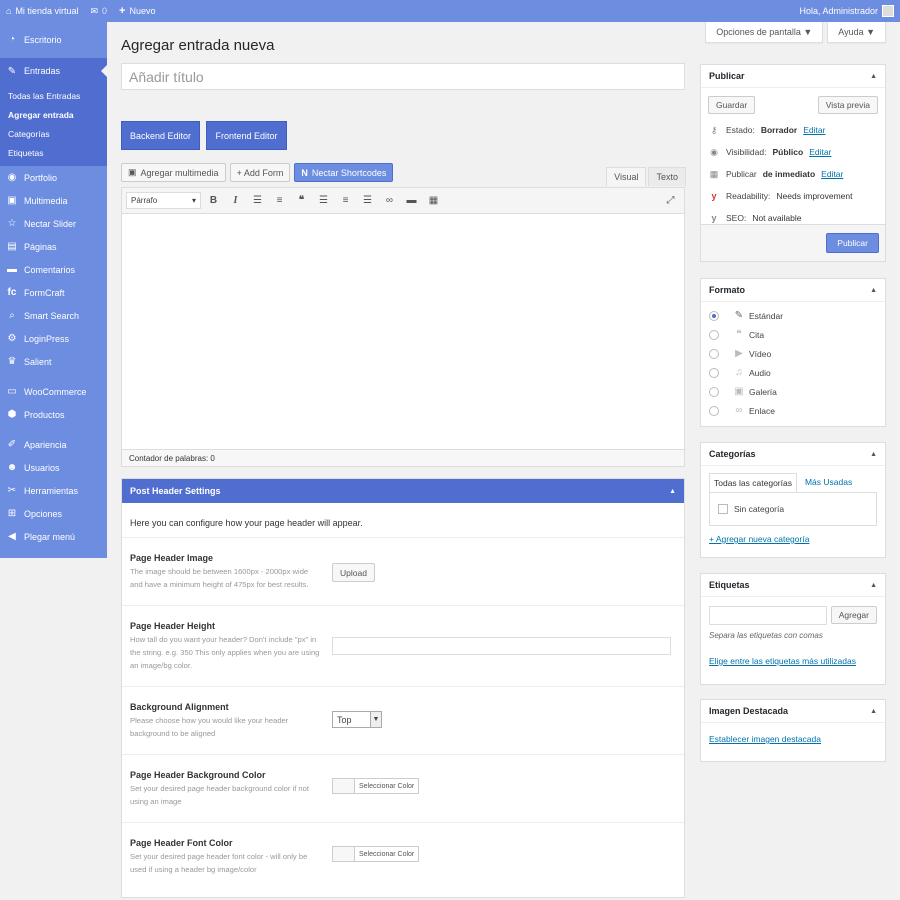 The height and width of the screenshot is (900, 900). Describe the element at coordinates (53, 246) in the screenshot. I see `sidebar-item-paginas: ▤ Páginas` at that location.